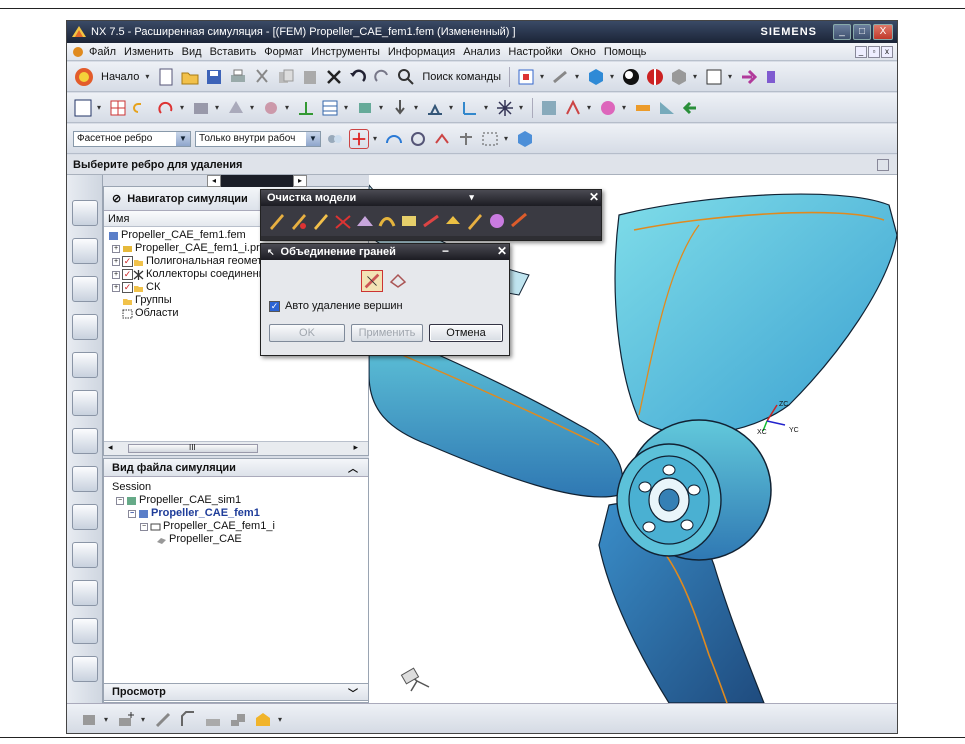 The image size is (965, 744). What do you see at coordinates (359, 138) in the screenshot?
I see `snap-point-icon` at bounding box center [359, 138].